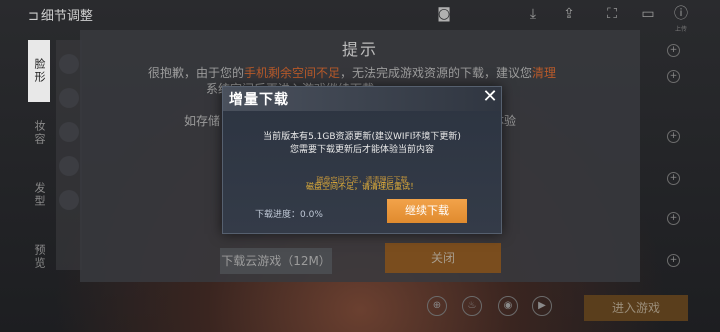 The image size is (720, 332). I want to click on top-bar: ⊐ 细节调整 ◙ ⤓ ⇪ ⛶ ▭ ⓘ 上传, so click(360, 16).